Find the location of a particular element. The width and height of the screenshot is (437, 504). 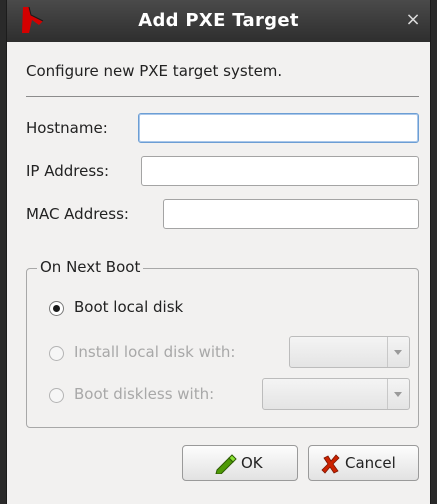

cancel-label: Cancel is located at coordinates (370, 463).